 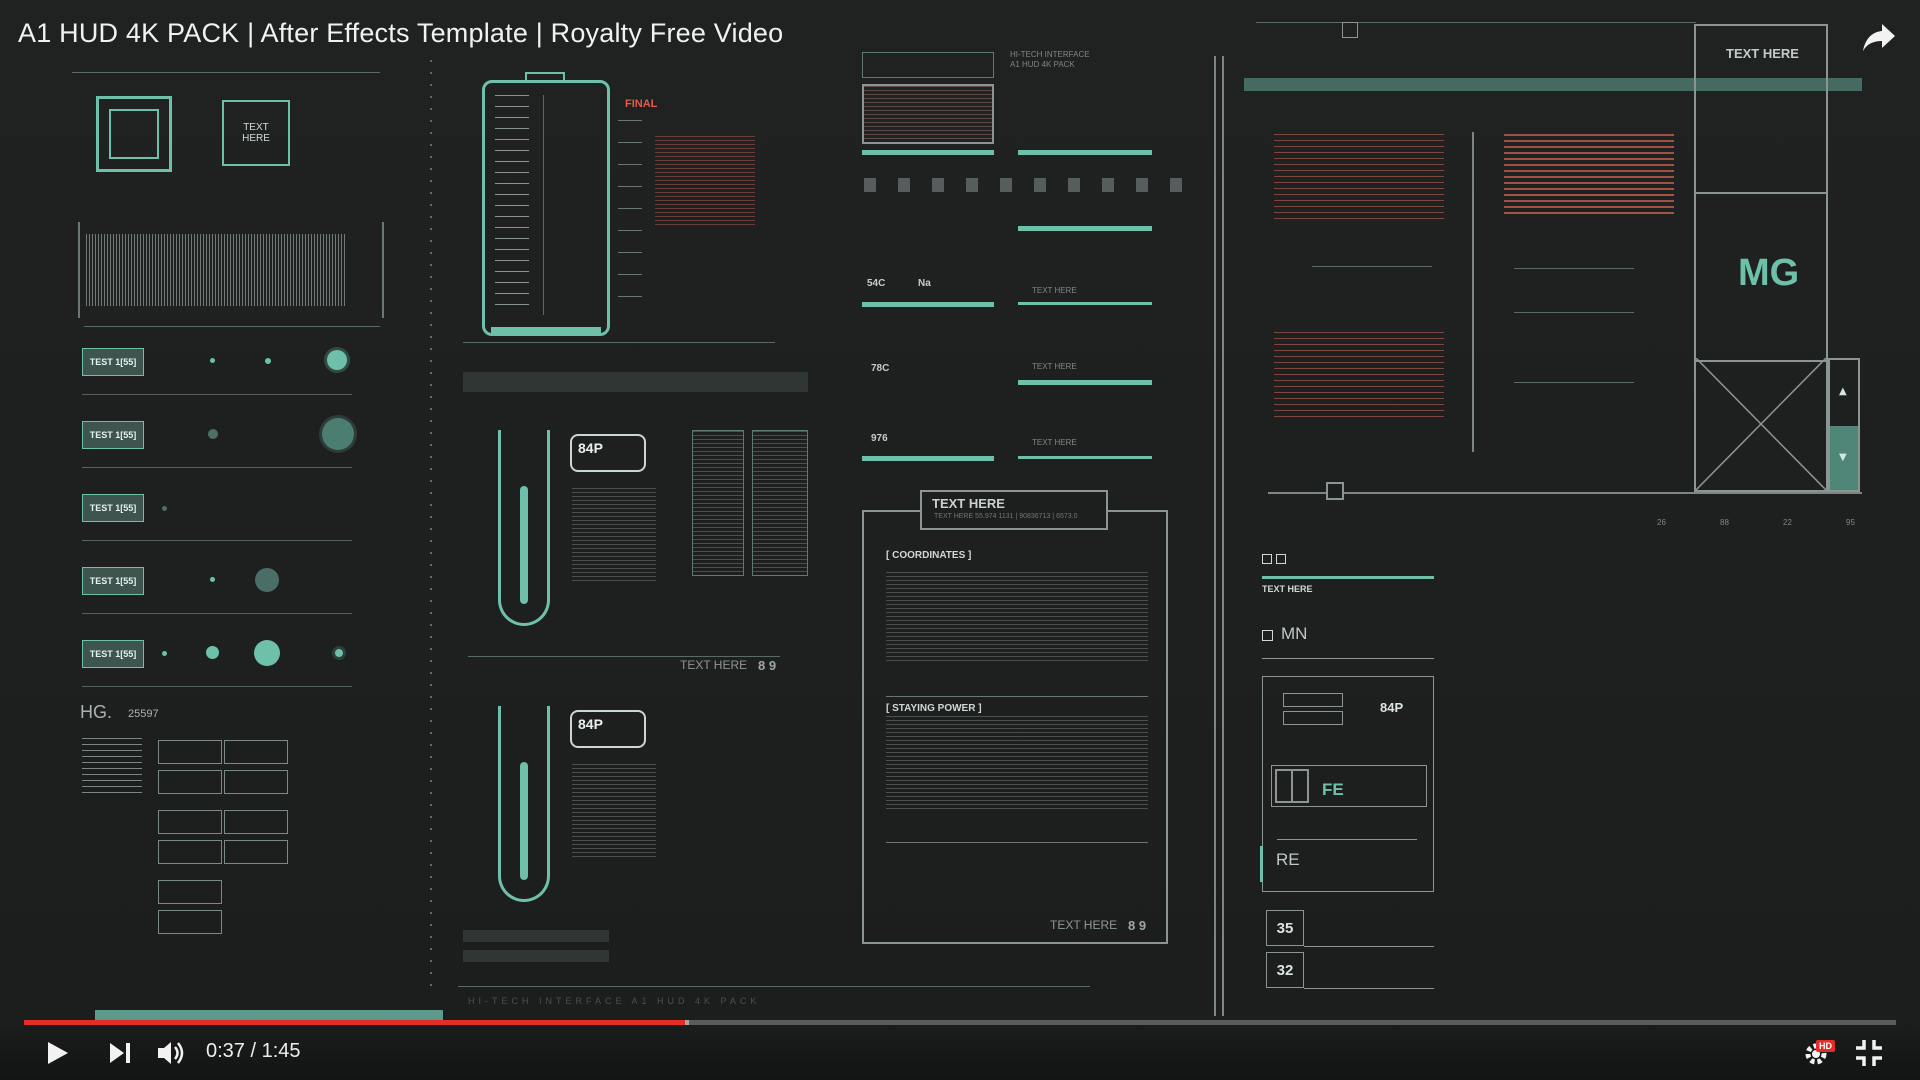 What do you see at coordinates (928, 65) in the screenshot?
I see `header-card` at bounding box center [928, 65].